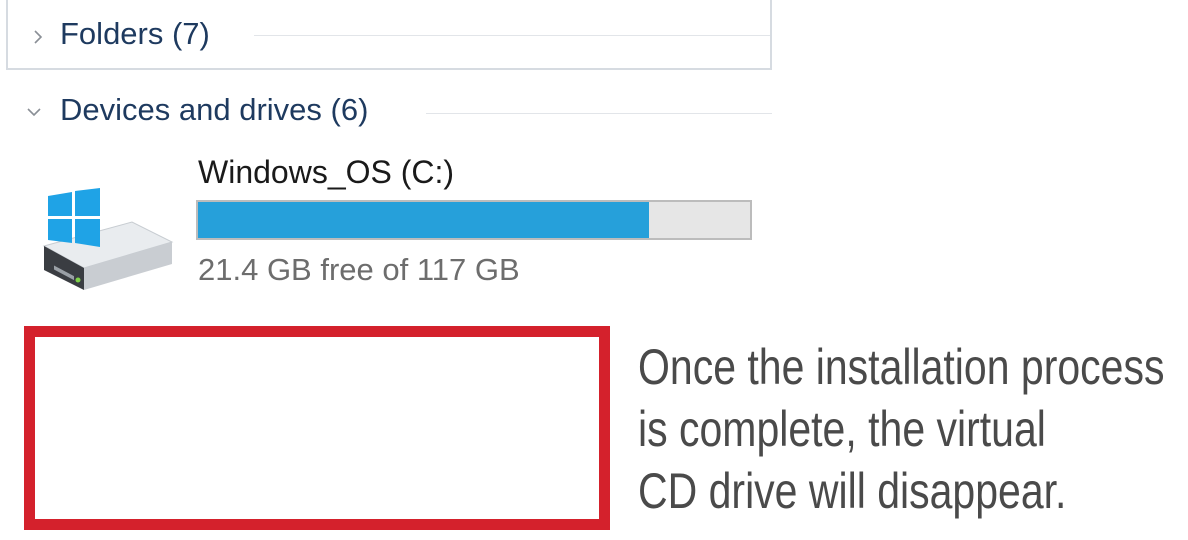 This screenshot has width=1188, height=540. What do you see at coordinates (901, 367) in the screenshot?
I see `caption-line: Once the installation process` at bounding box center [901, 367].